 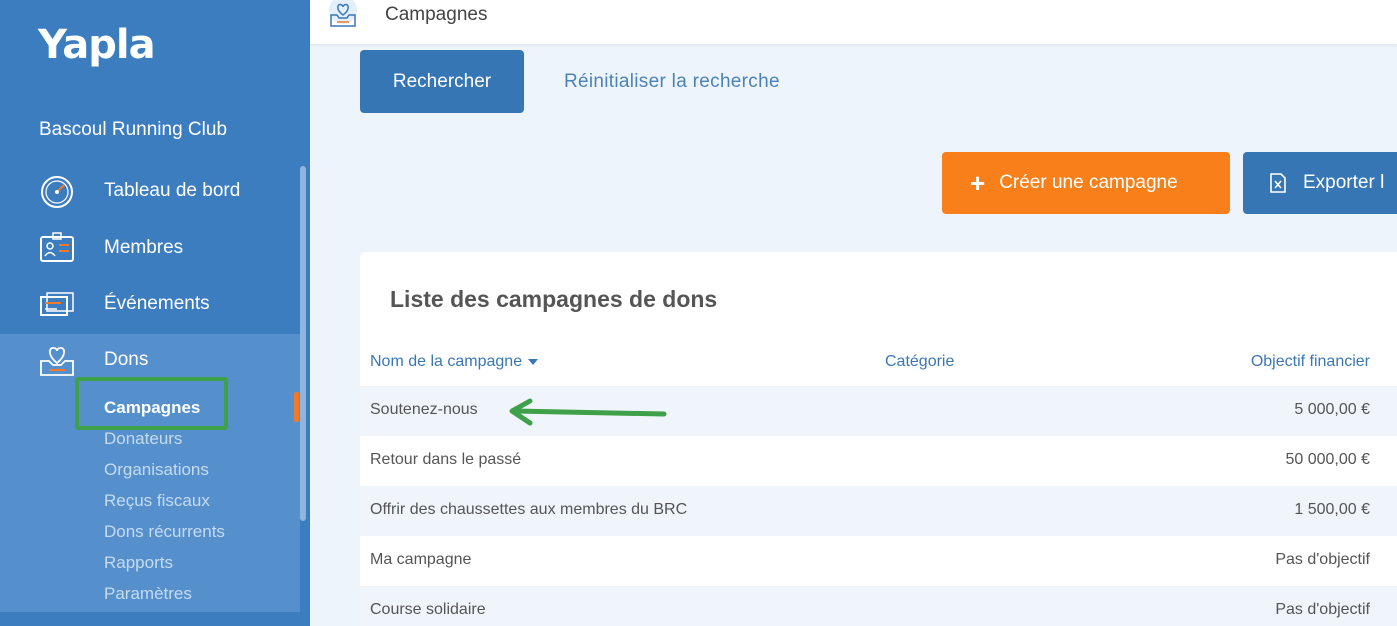 What do you see at coordinates (1327, 459) in the screenshot?
I see `campaign-objective: 50 000,00 €` at bounding box center [1327, 459].